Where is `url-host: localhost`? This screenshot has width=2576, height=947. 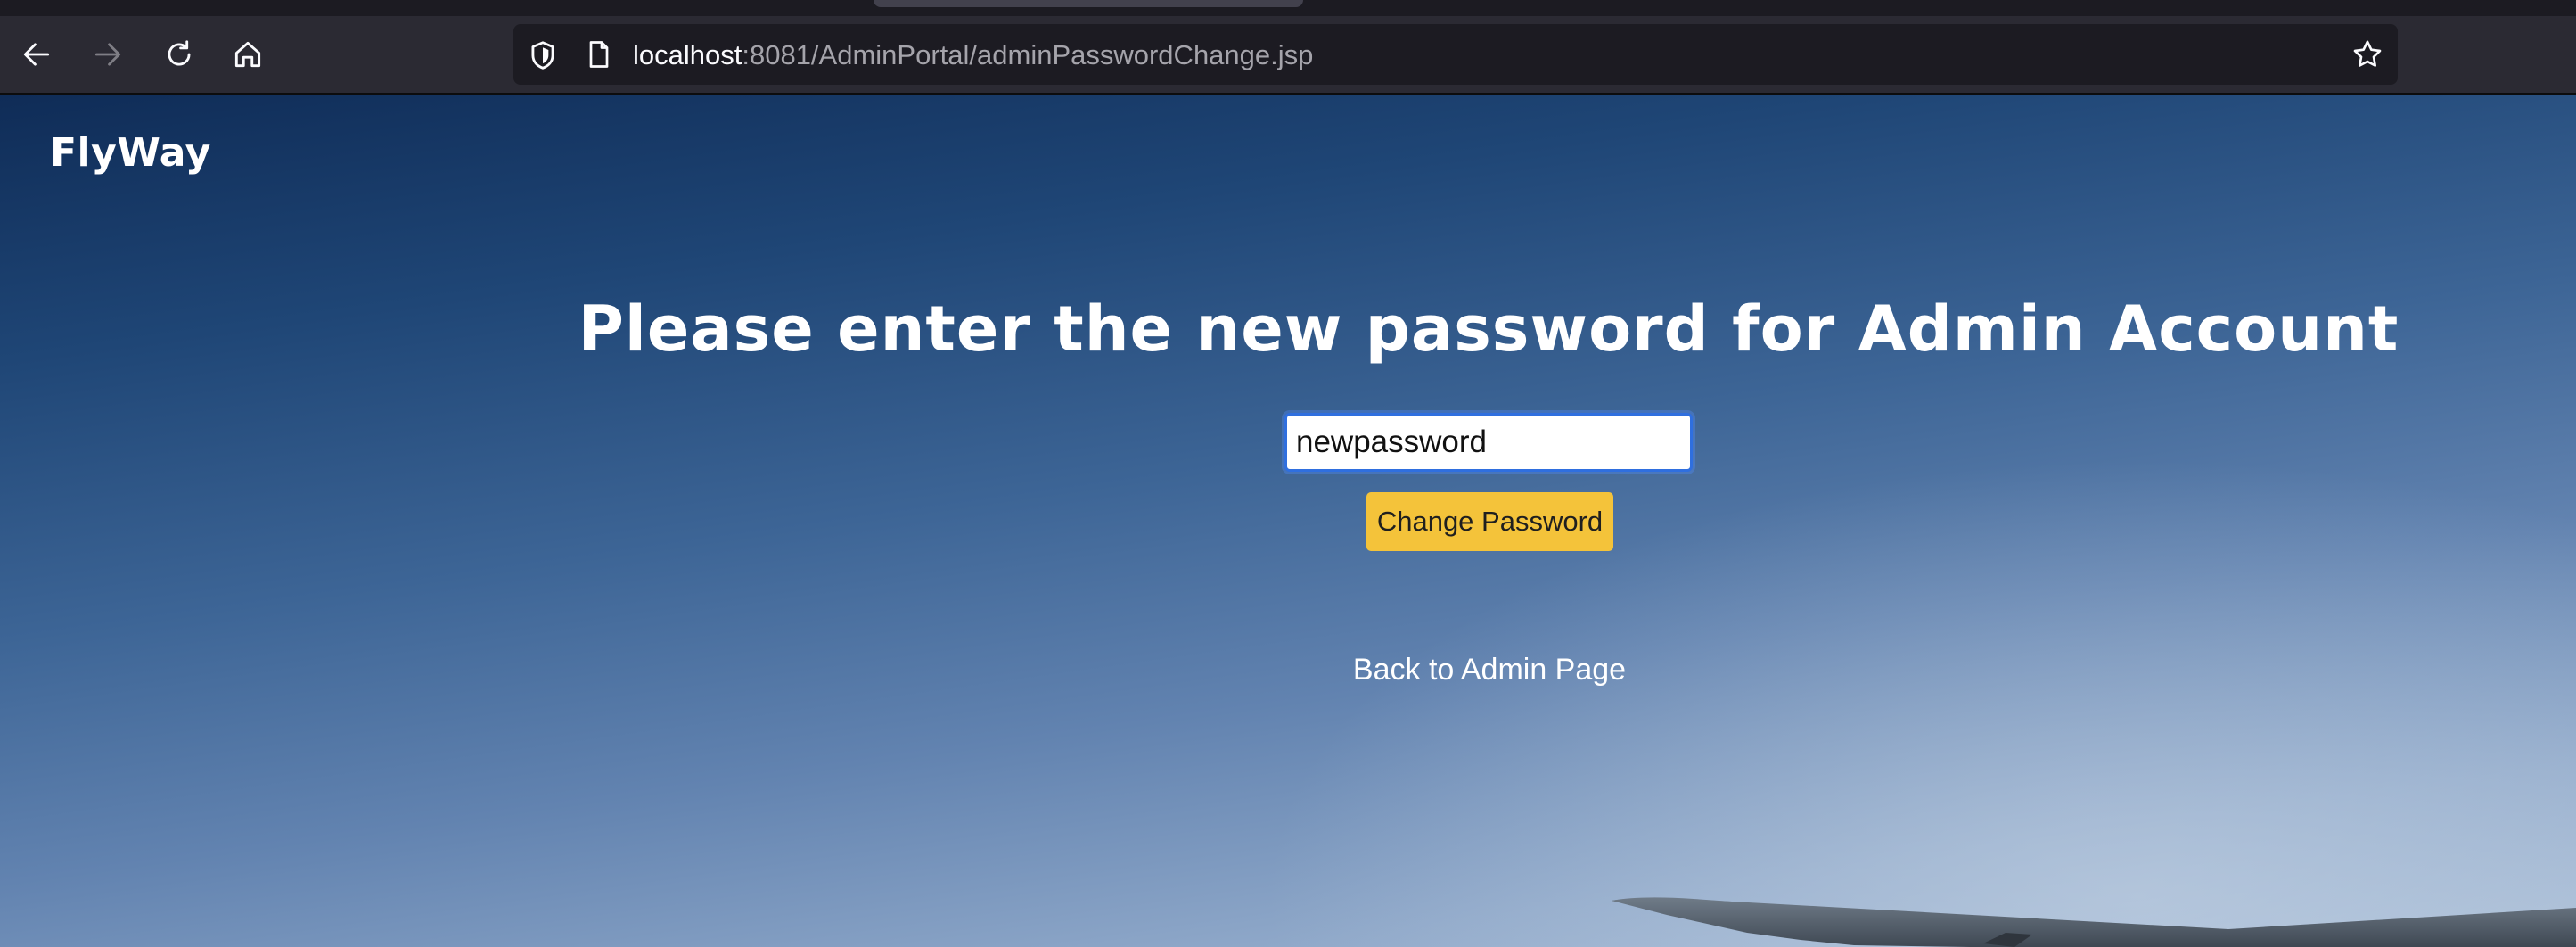
url-host: localhost is located at coordinates (687, 54).